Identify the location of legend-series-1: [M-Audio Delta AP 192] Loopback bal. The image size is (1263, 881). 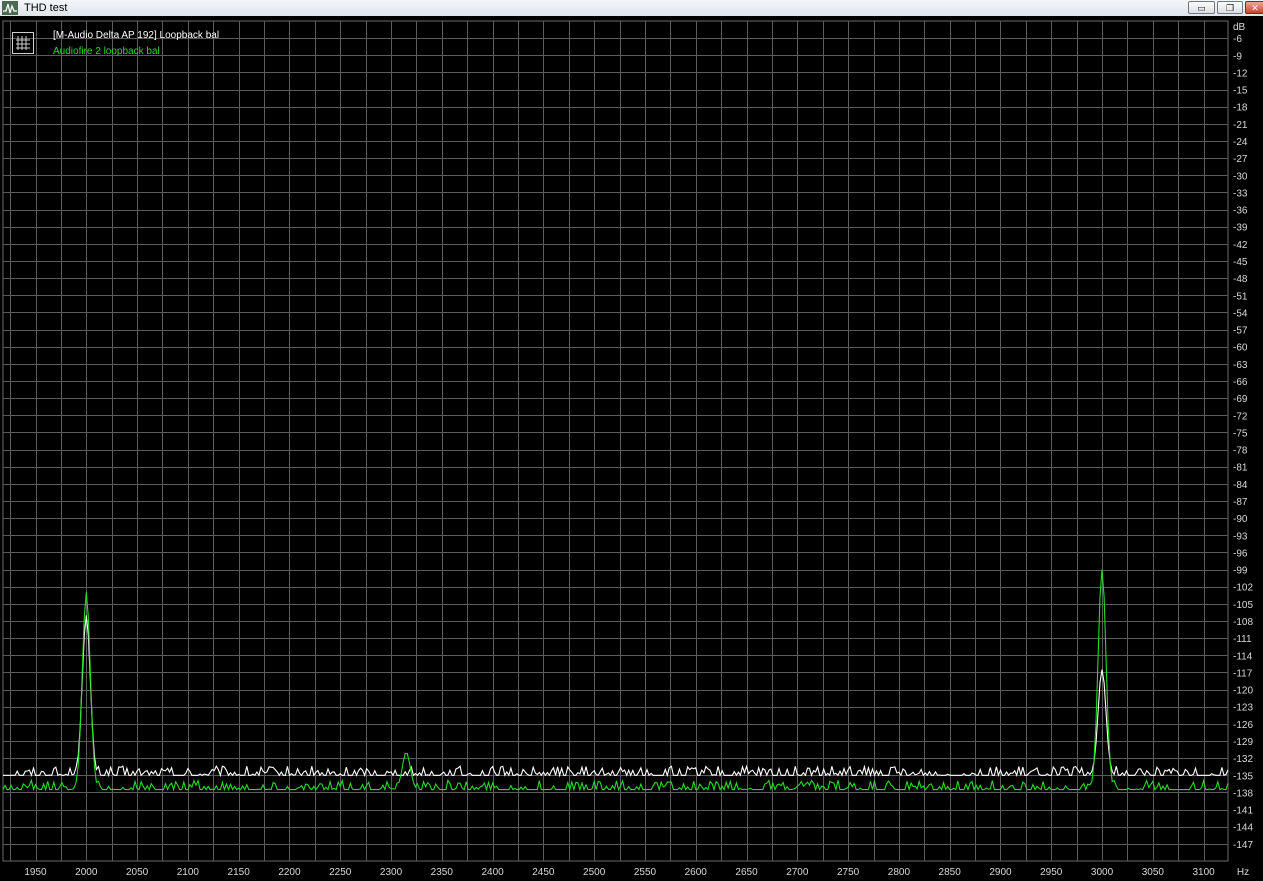
(136, 35).